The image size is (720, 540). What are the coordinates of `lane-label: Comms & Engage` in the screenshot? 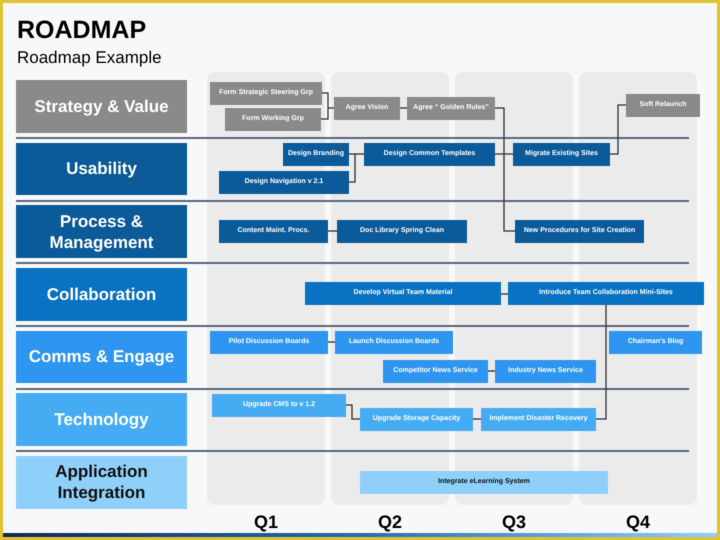 It's located at (101, 357).